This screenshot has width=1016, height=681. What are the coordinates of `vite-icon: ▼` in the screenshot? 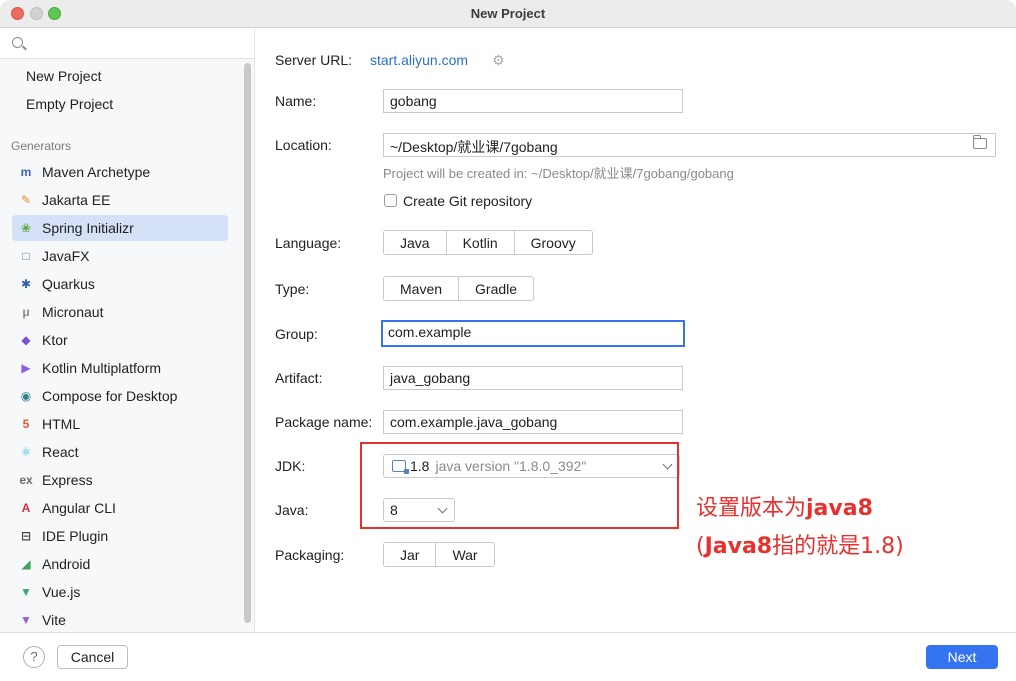 It's located at (26, 620).